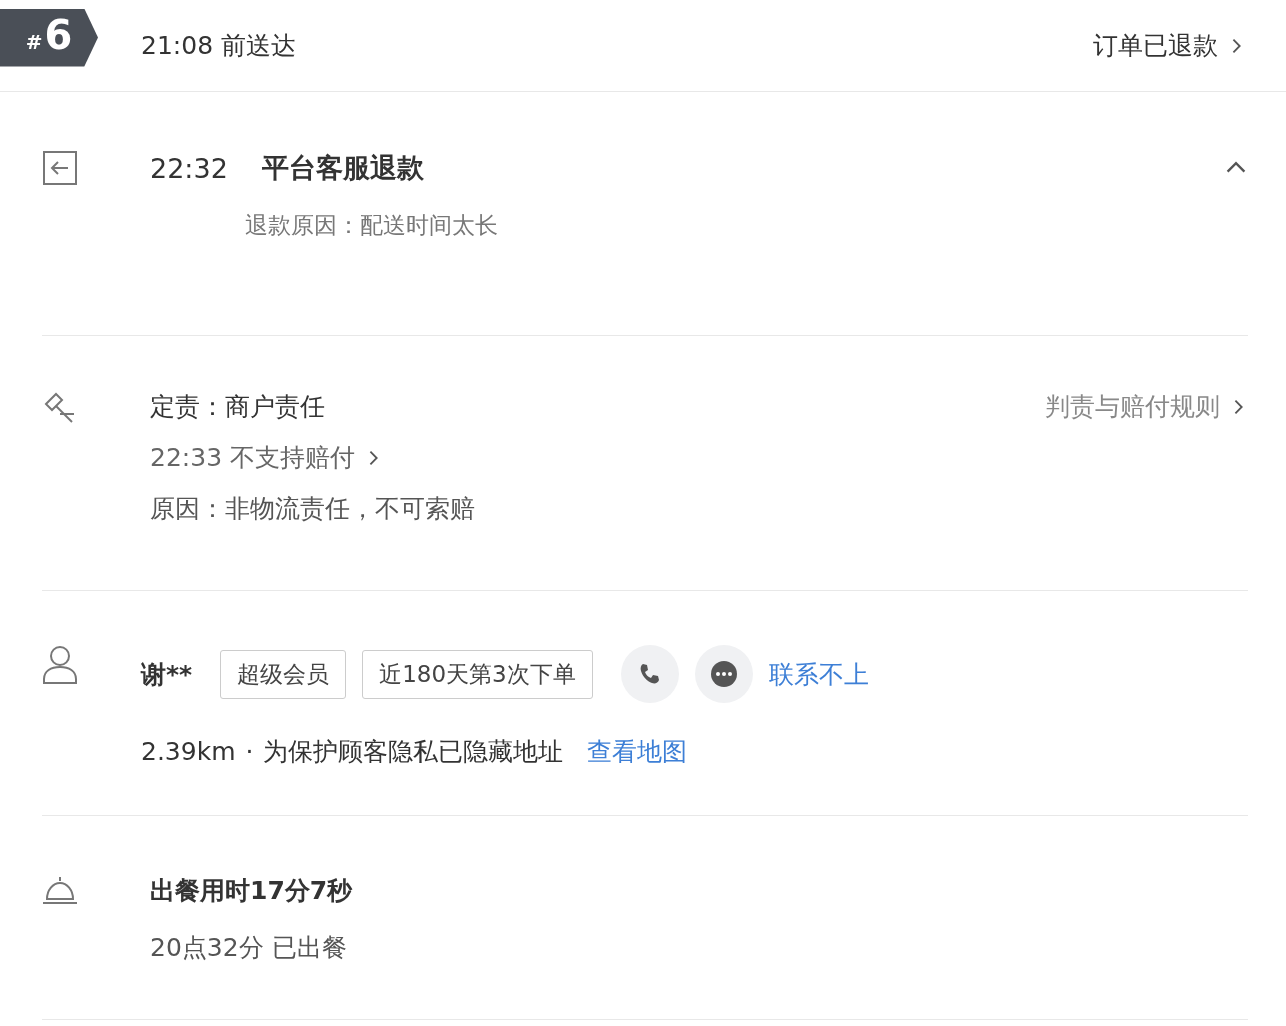 This screenshot has height=1026, width=1286. What do you see at coordinates (1146, 406) in the screenshot?
I see `rules-link: 判责与赔付规则` at bounding box center [1146, 406].